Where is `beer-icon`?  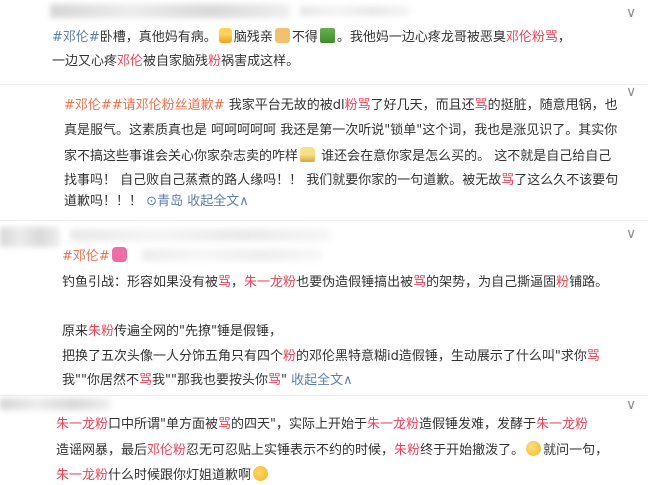 beer-icon is located at coordinates (225, 35).